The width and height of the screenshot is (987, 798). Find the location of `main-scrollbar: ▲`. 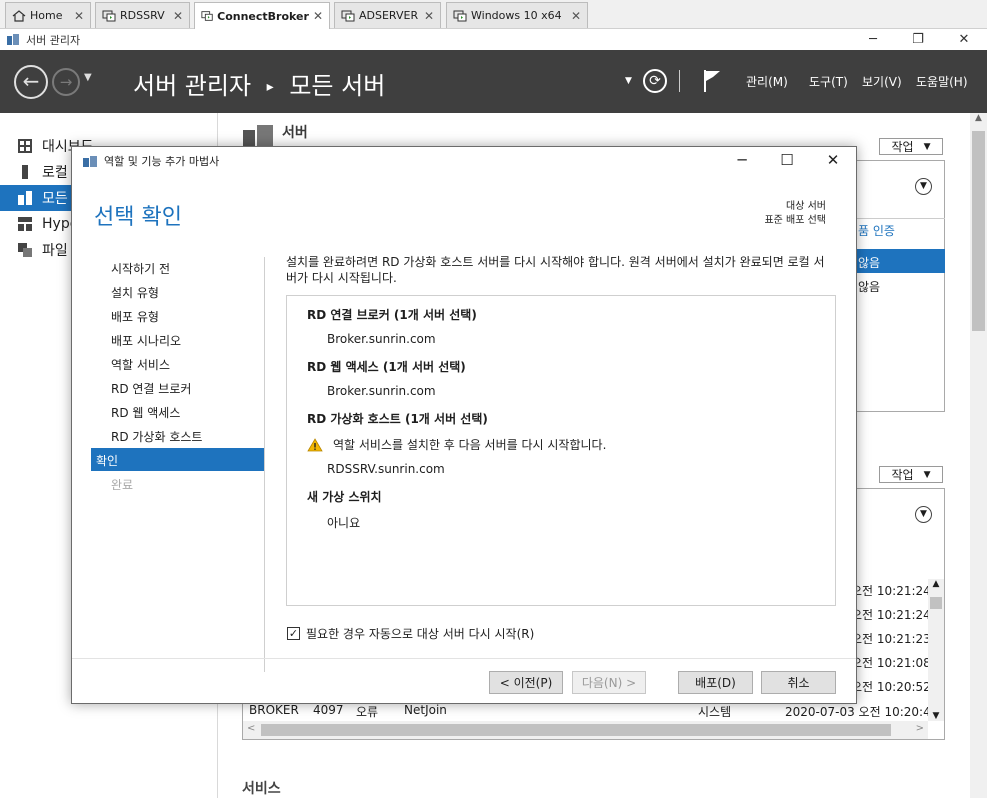

main-scrollbar: ▲ is located at coordinates (978, 455).